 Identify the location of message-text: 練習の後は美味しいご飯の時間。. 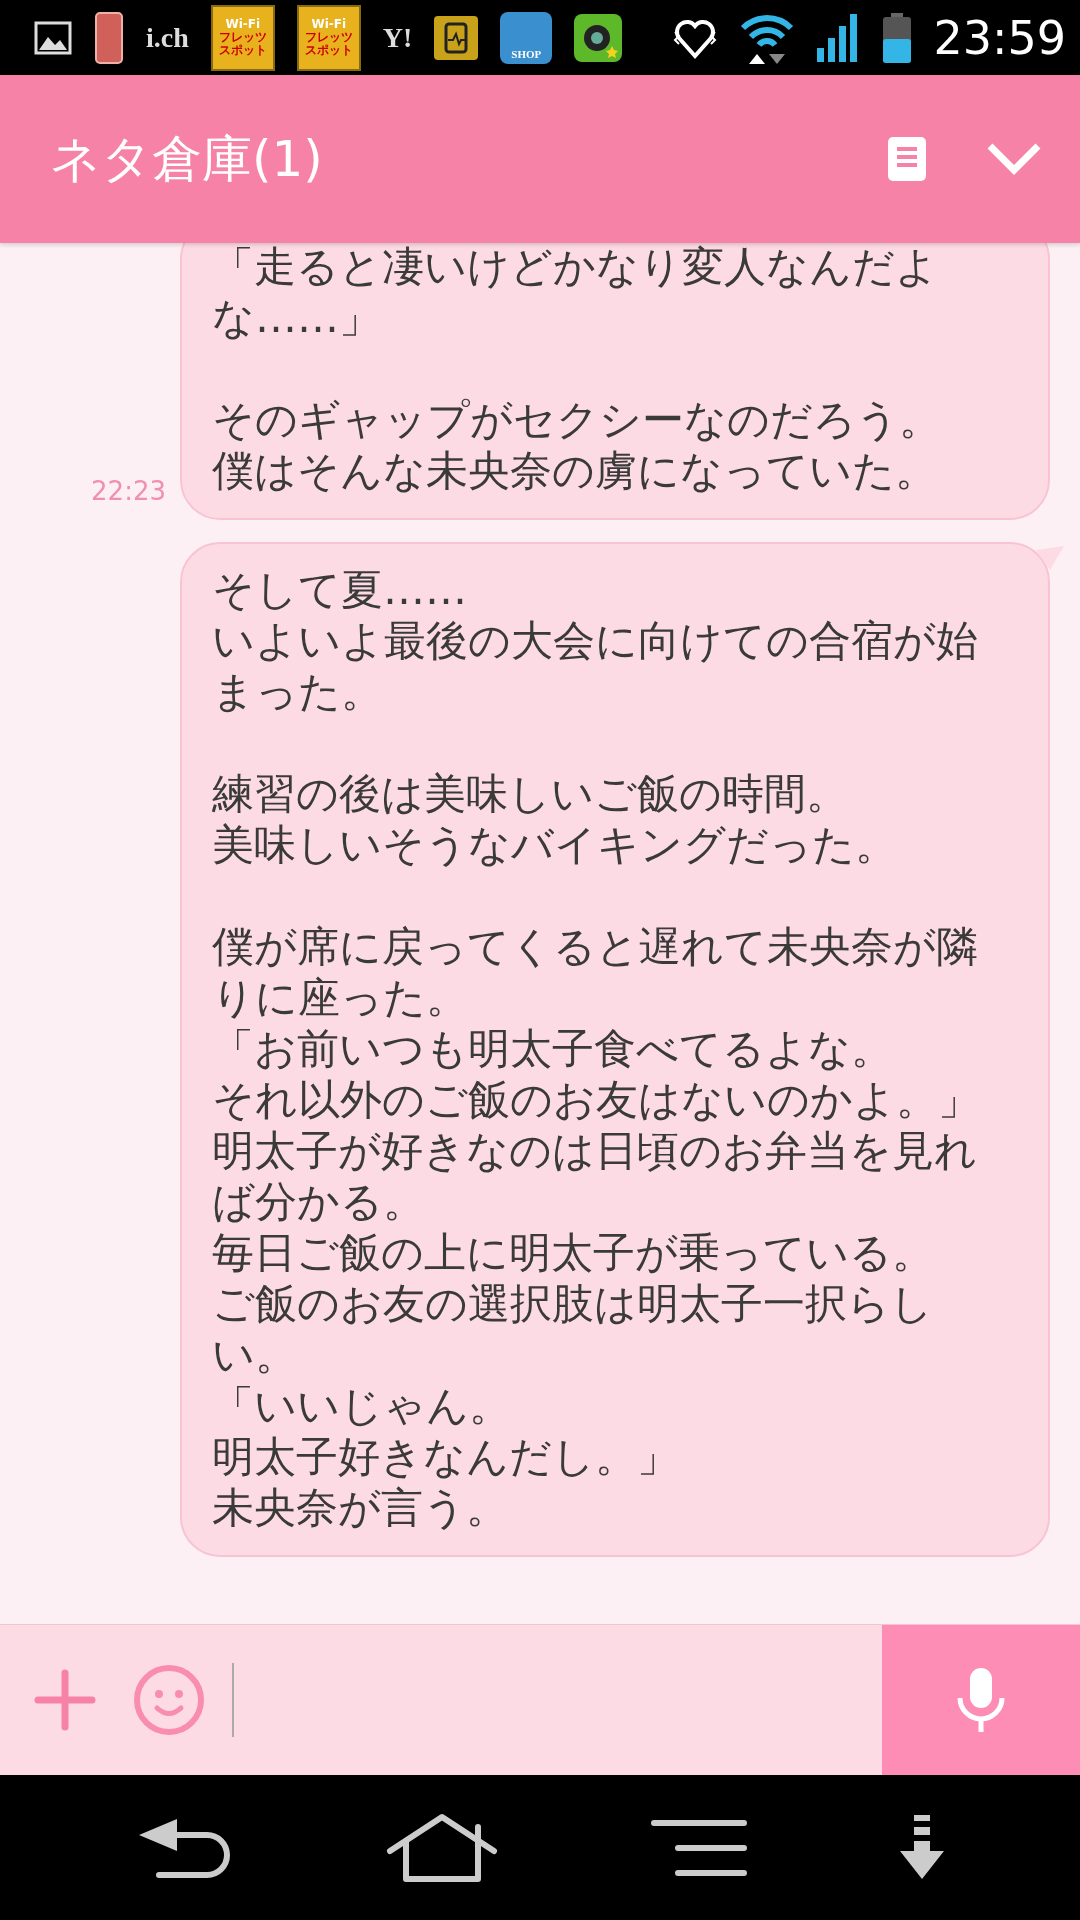
(530, 793).